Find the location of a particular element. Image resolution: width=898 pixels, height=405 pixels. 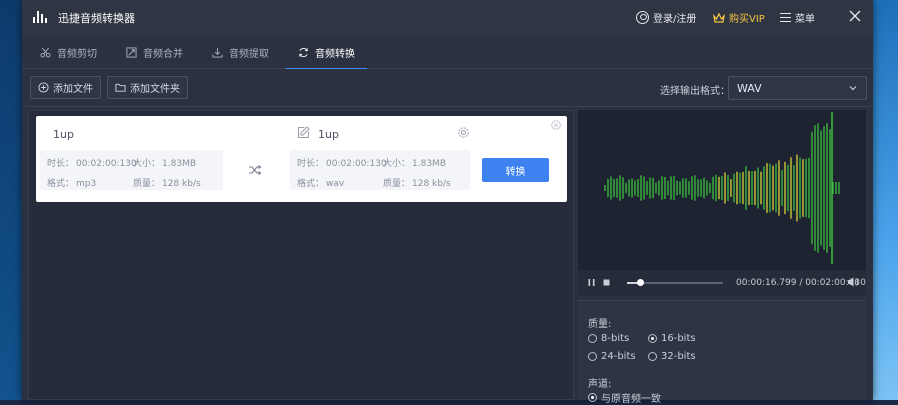

source-size: 大小： 1.83MB is located at coordinates (164, 162).